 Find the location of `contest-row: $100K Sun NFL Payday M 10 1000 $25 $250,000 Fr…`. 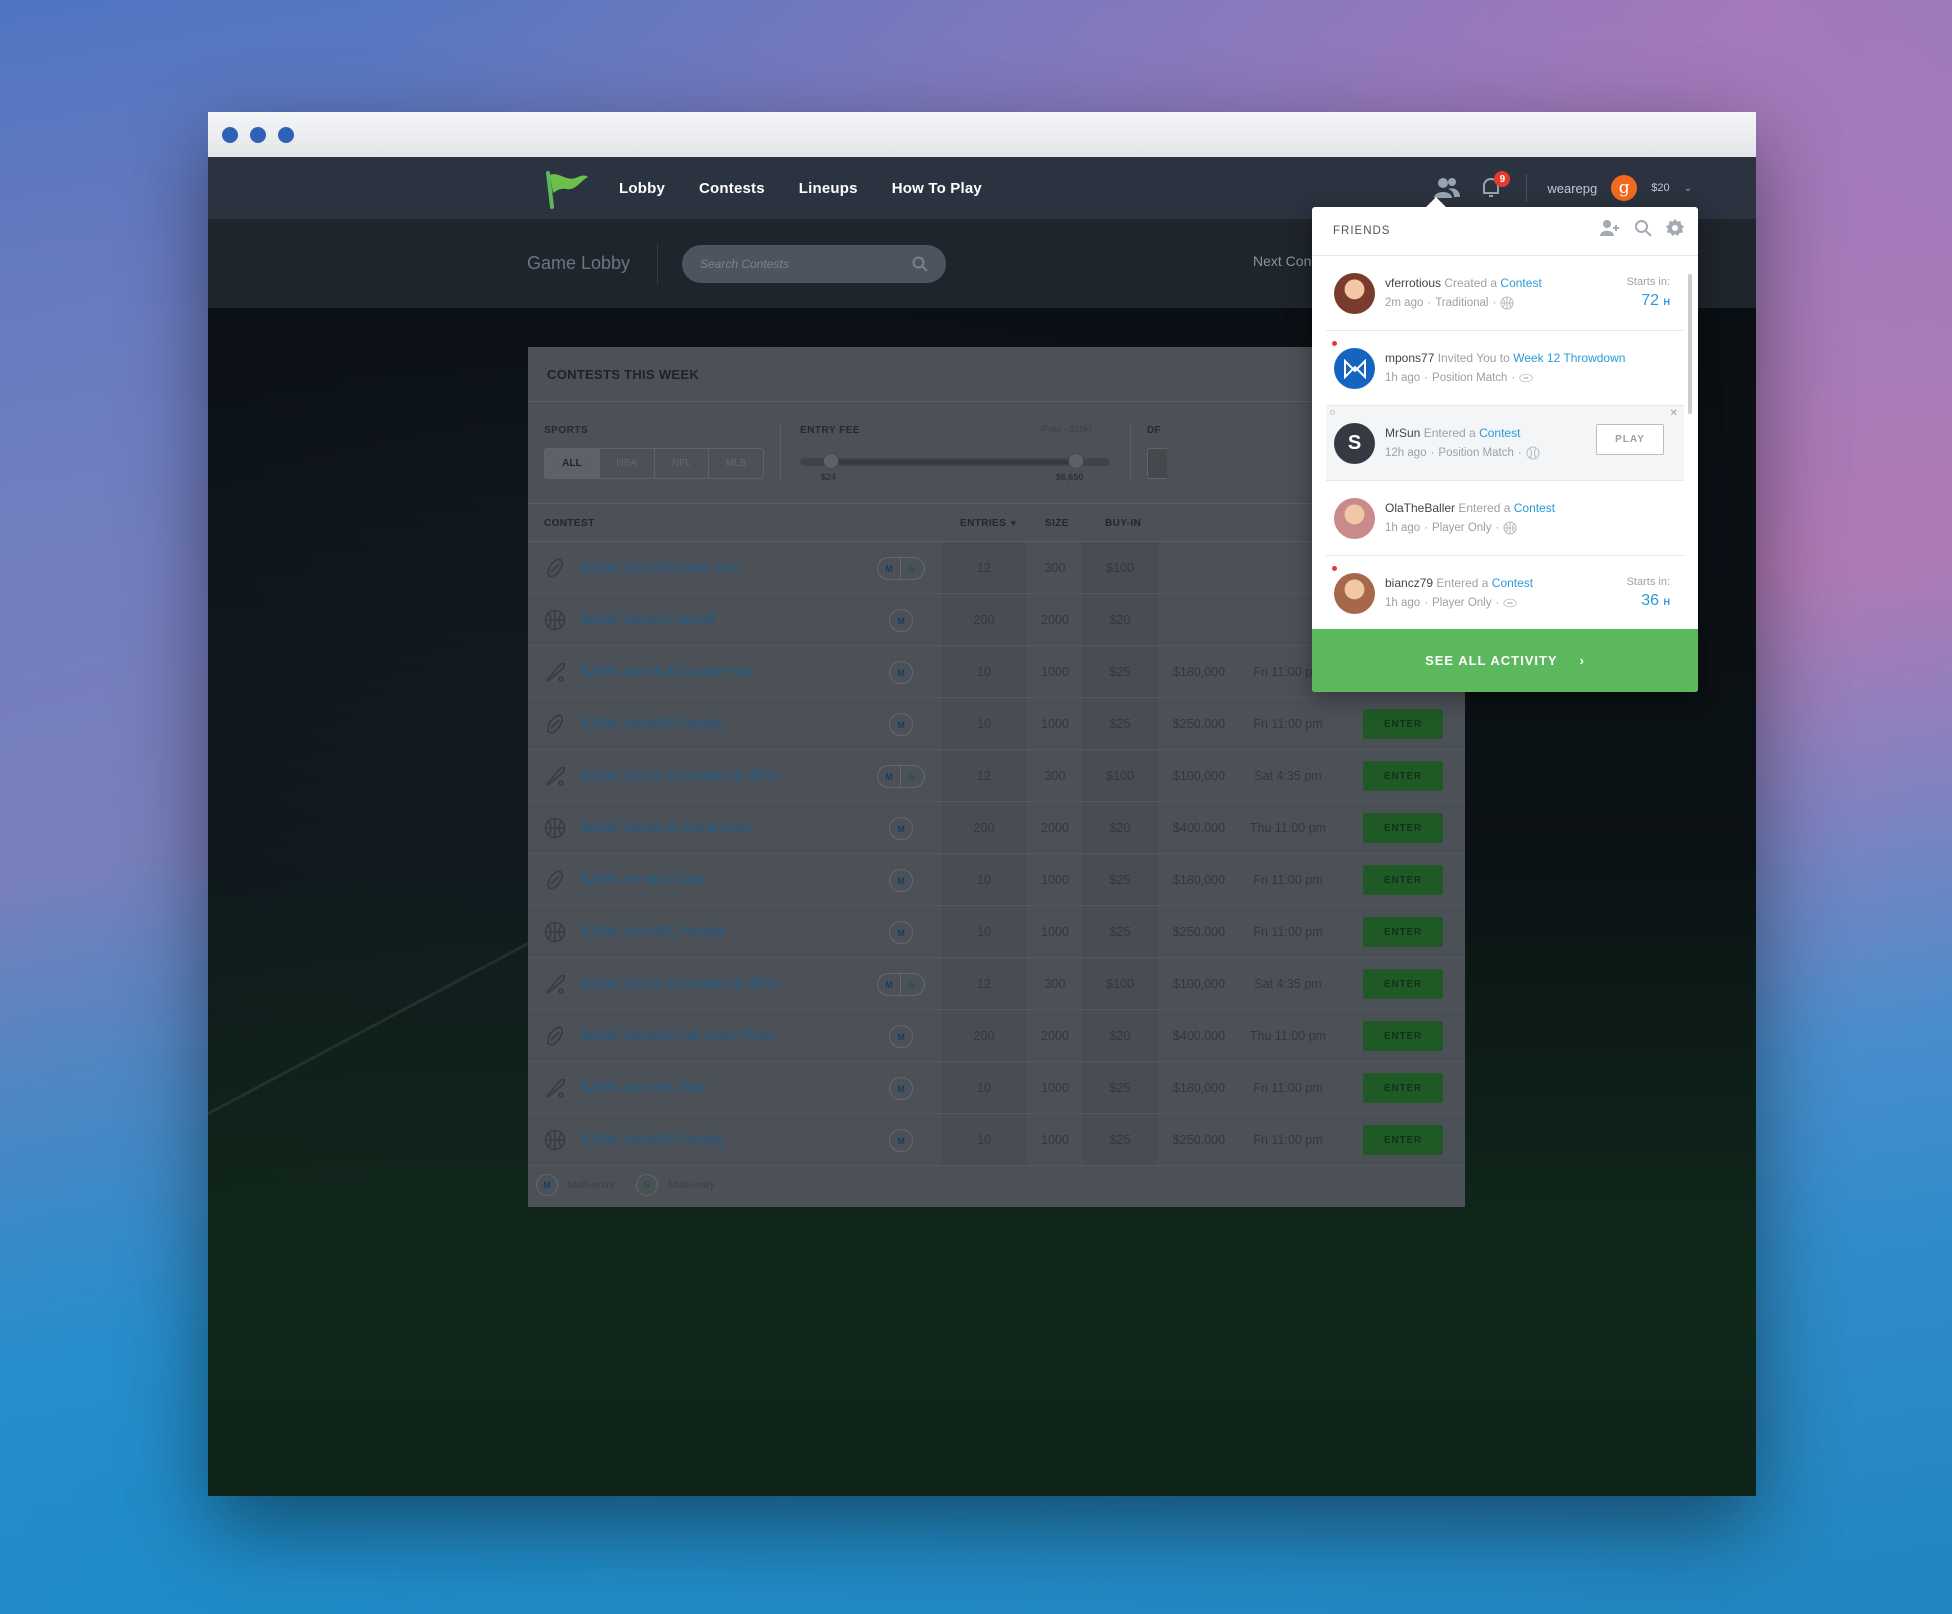

contest-row: $100K Sun NFL Payday M 10 1000 $25 $250,000 Fr… is located at coordinates (996, 932).